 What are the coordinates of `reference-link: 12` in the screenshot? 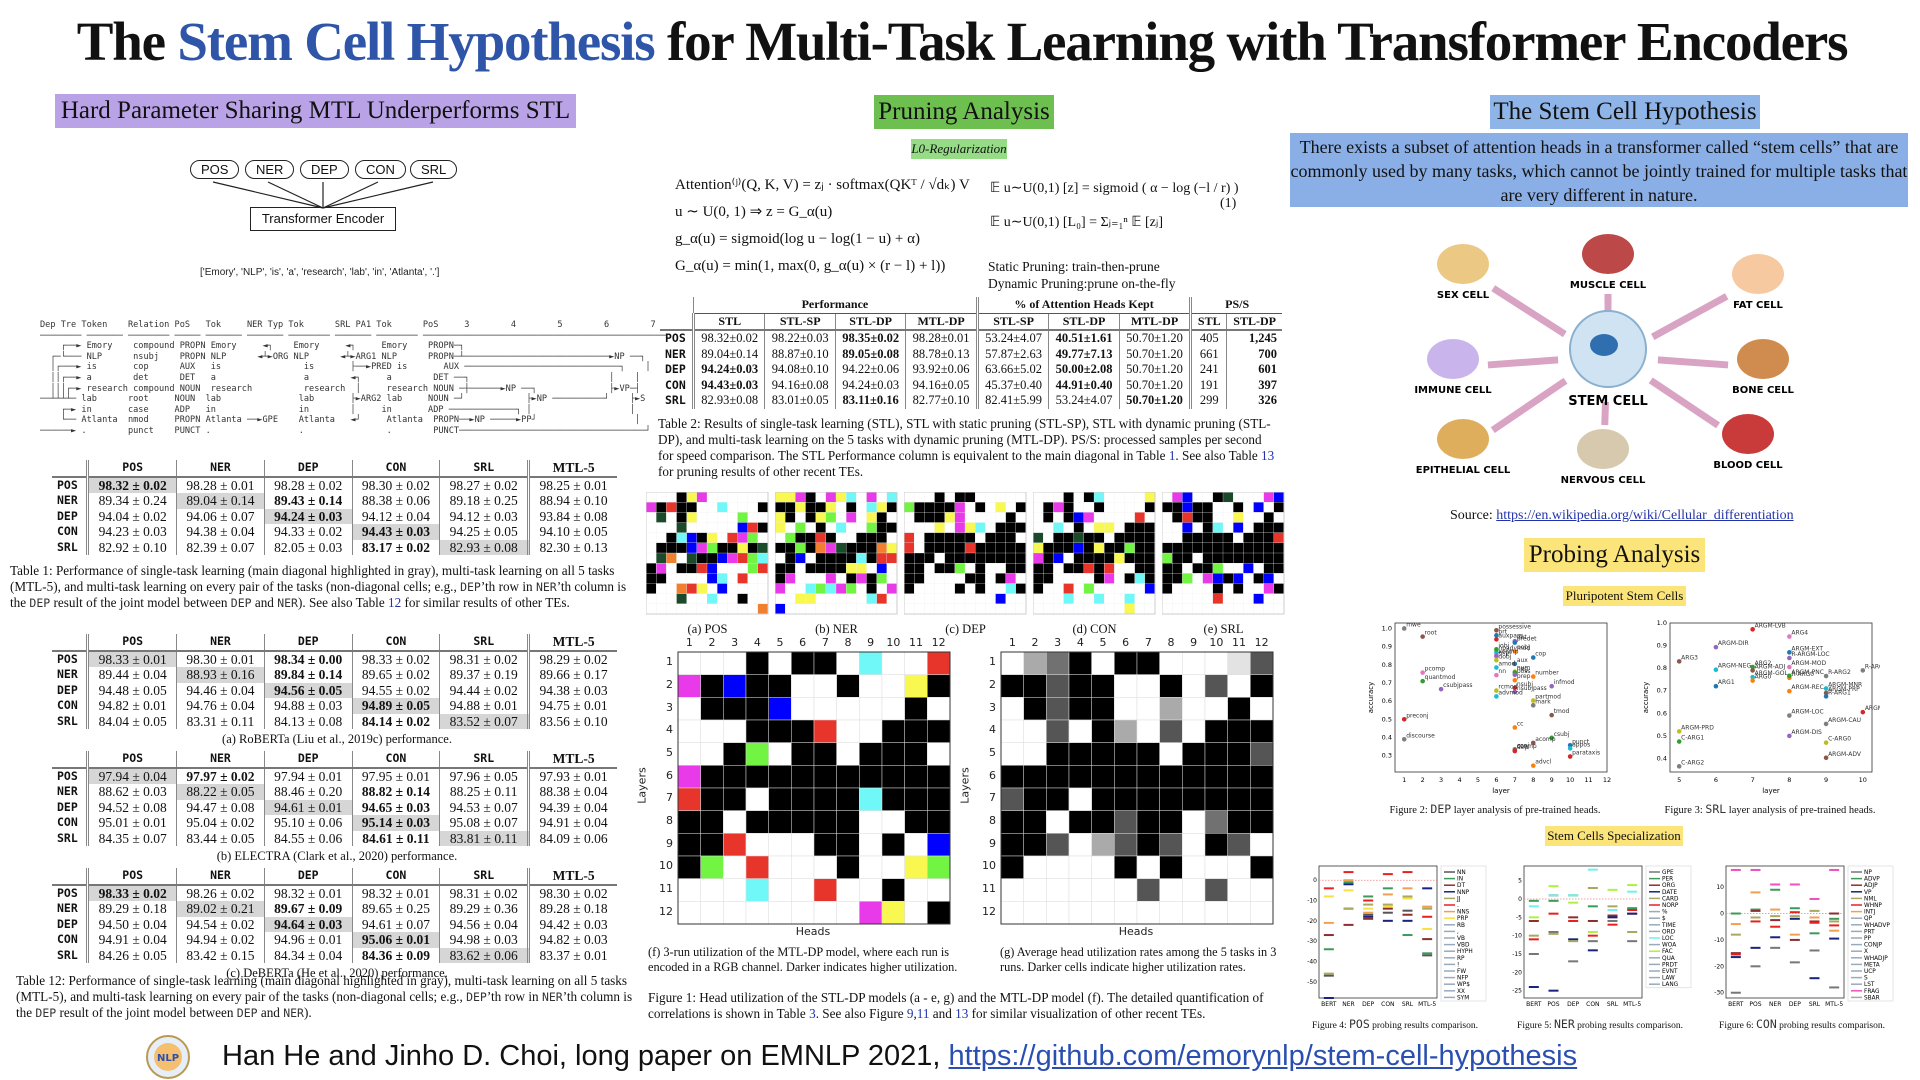 It's located at (394, 602).